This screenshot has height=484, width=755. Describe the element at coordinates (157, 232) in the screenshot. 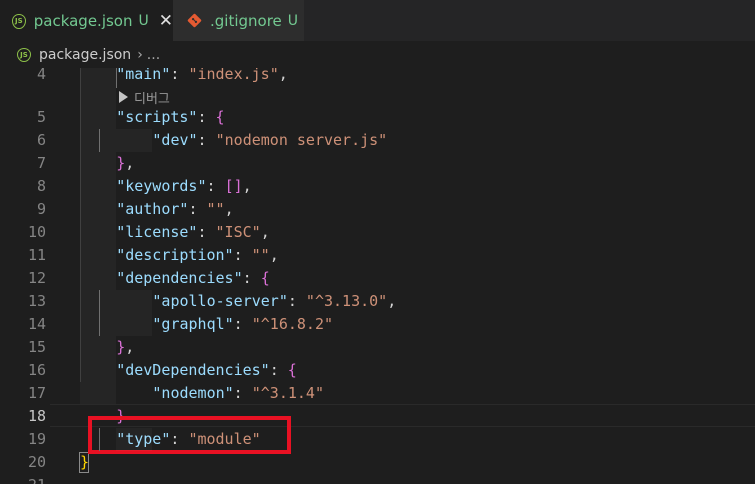

I see `json-key: "license"` at that location.